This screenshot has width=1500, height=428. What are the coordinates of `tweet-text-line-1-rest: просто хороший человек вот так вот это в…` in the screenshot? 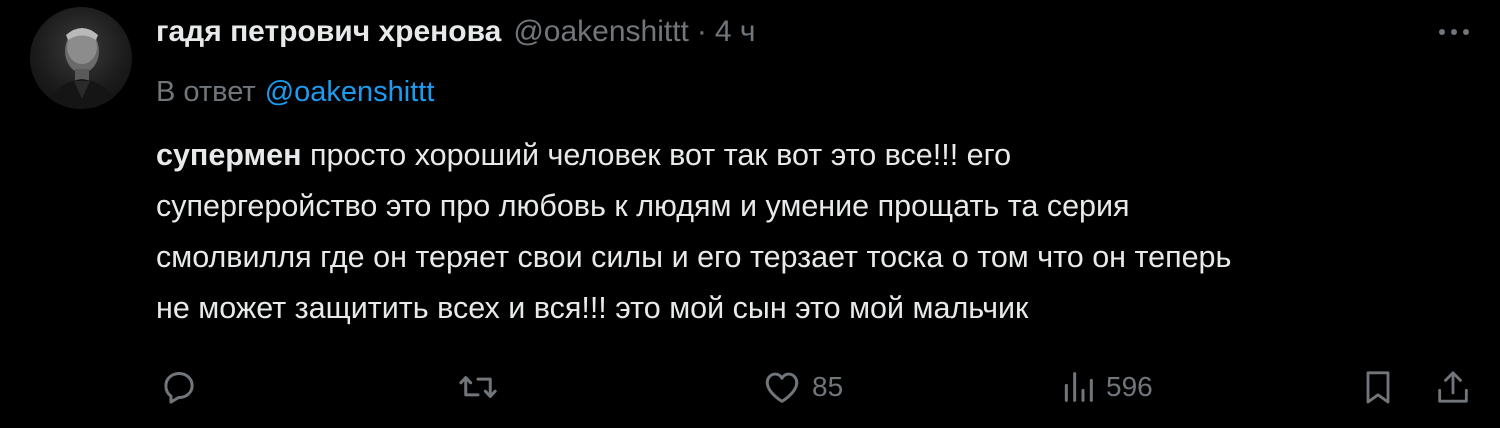 It's located at (656, 155).